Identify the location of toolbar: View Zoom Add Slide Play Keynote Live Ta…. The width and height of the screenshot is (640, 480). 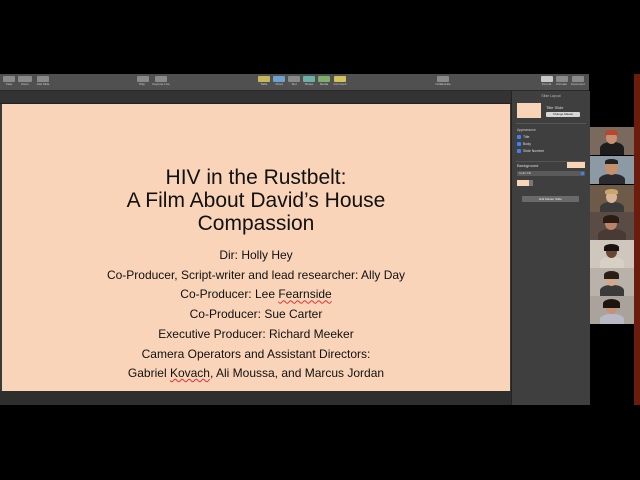
(294, 82).